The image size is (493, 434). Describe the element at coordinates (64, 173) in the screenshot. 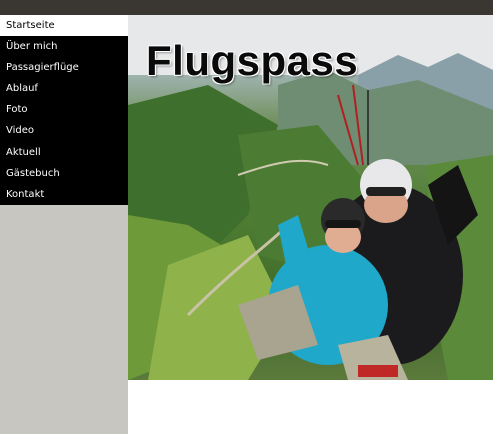

I see `nav-item-gaestebuch: Gästebuch` at that location.